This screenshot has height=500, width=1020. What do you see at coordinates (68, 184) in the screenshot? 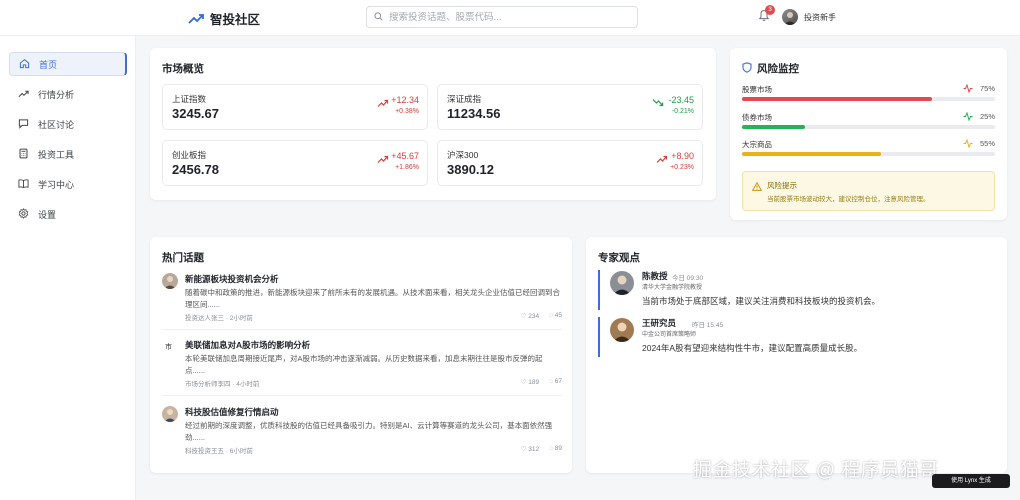
I see `sidebar-item-learning: 学习中心` at bounding box center [68, 184].